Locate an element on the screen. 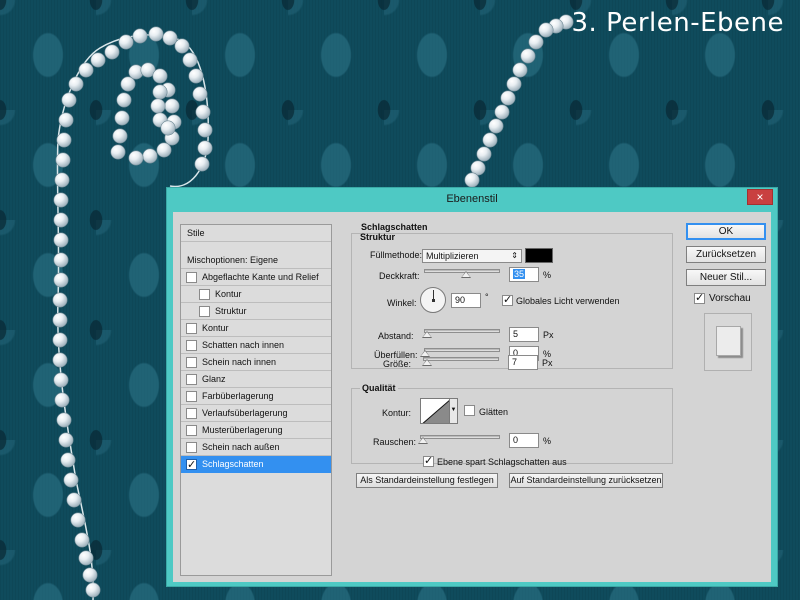  knockout-checkbox is located at coordinates (428, 460).